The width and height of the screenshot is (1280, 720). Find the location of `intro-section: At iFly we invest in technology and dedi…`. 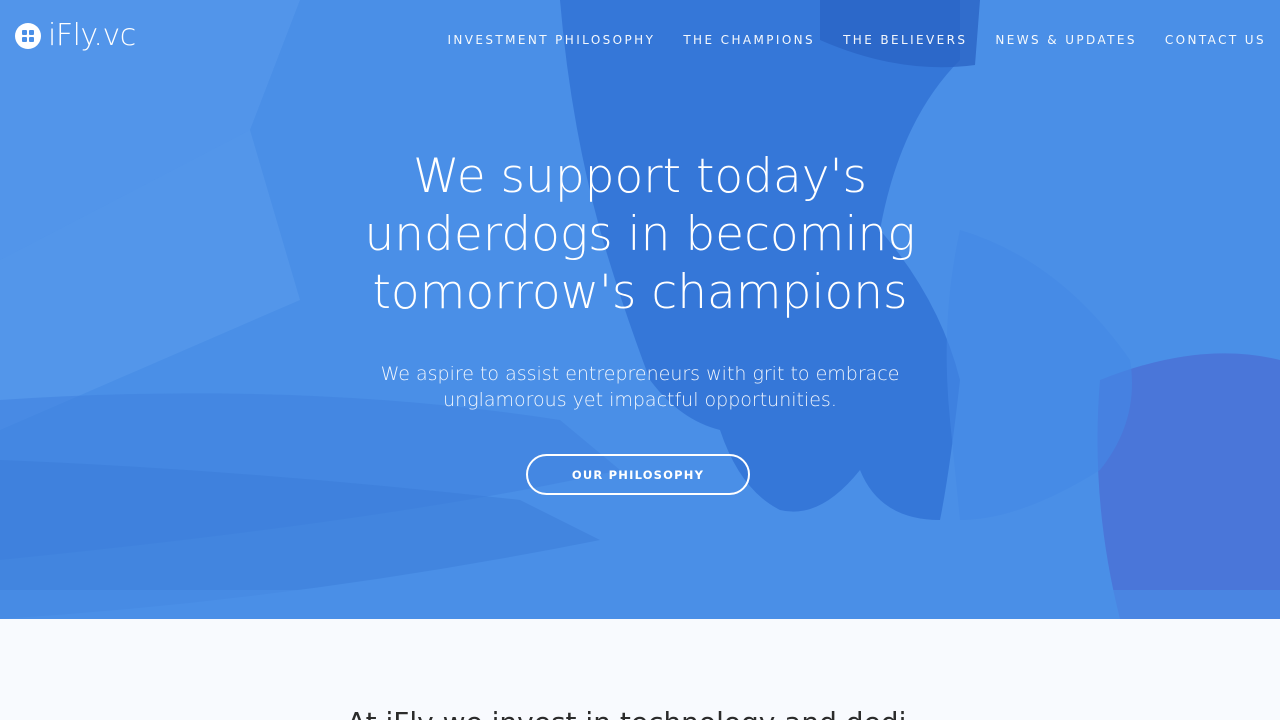

intro-section: At iFly we invest in technology and dedi… is located at coordinates (640, 669).